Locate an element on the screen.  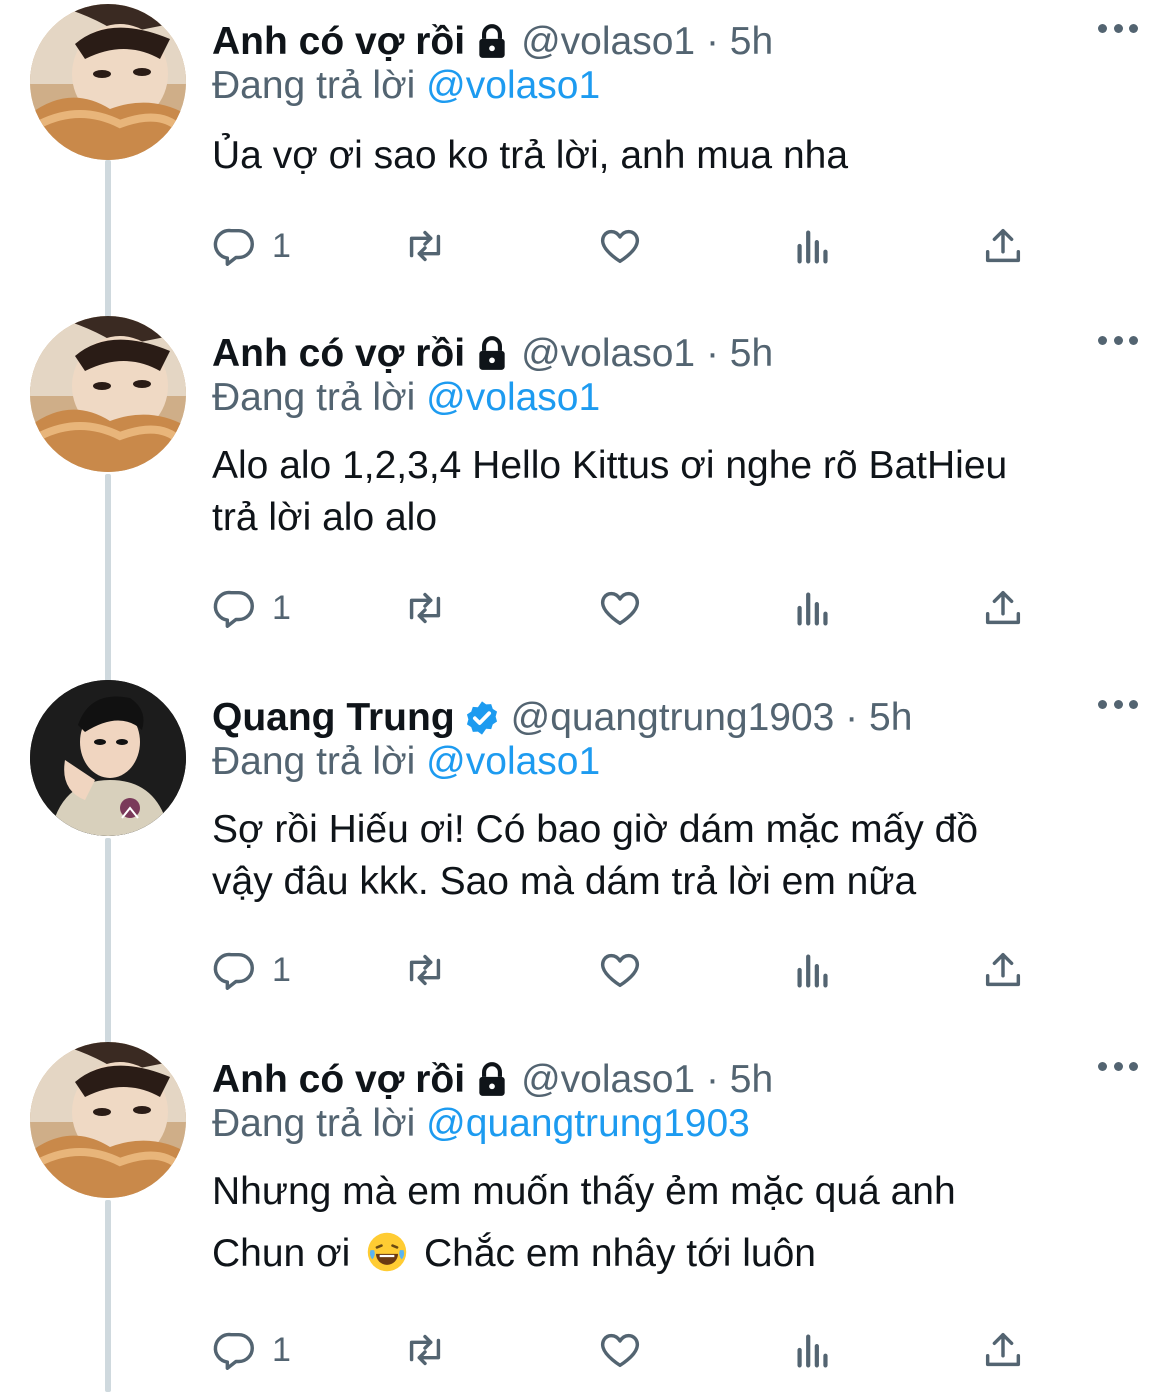
tweet-text: Ủa vợ ơi sao ko trả lời, anh mua nha is located at coordinates (672, 156).